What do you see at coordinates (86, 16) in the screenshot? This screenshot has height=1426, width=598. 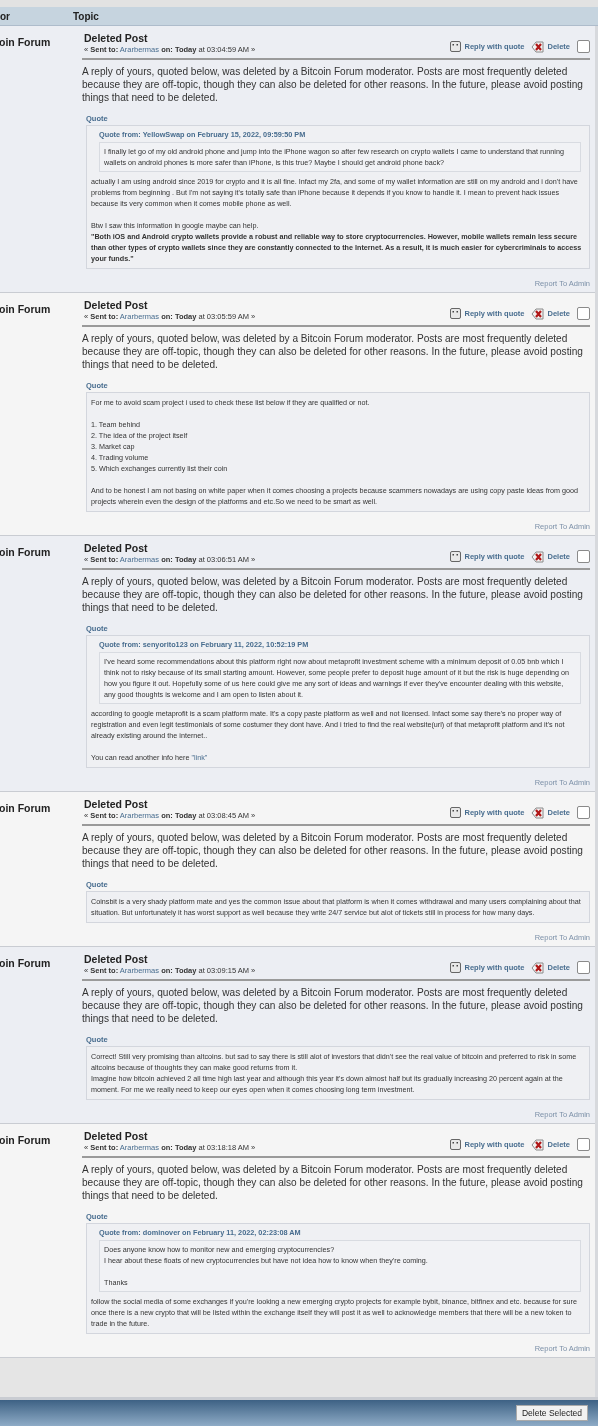 I see `column-header: Topic` at bounding box center [86, 16].